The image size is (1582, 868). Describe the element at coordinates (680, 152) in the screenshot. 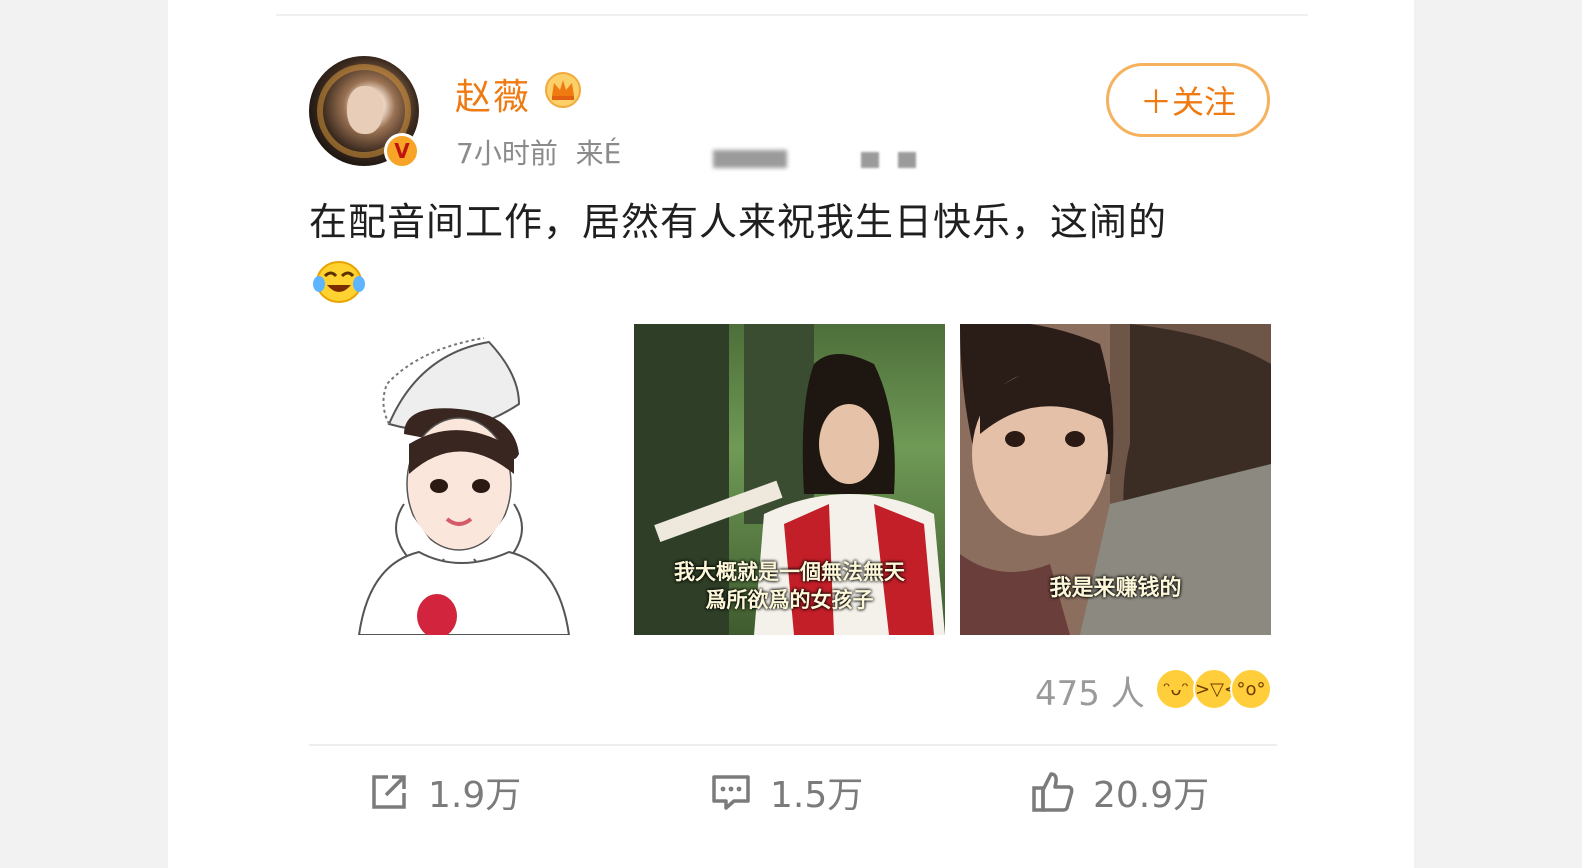

I see `source-fade` at that location.